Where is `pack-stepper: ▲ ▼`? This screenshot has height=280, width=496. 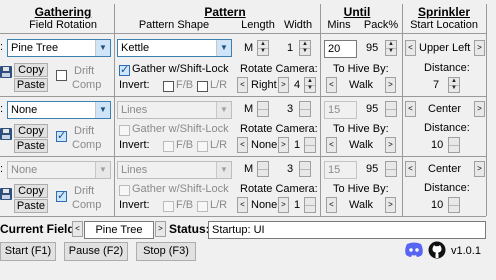 pack-stepper: ▲ ▼ is located at coordinates (391, 48).